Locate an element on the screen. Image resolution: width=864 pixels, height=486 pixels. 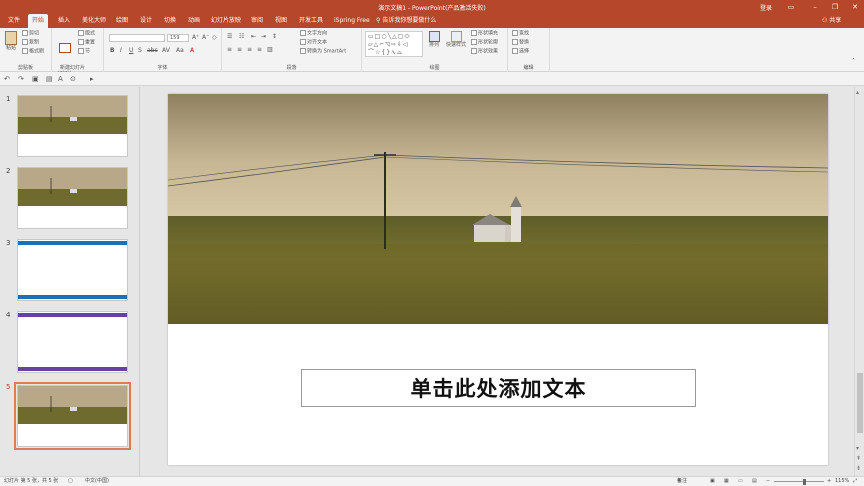
start-slideshow-icon: ▤ is located at coordinates (49, 79).